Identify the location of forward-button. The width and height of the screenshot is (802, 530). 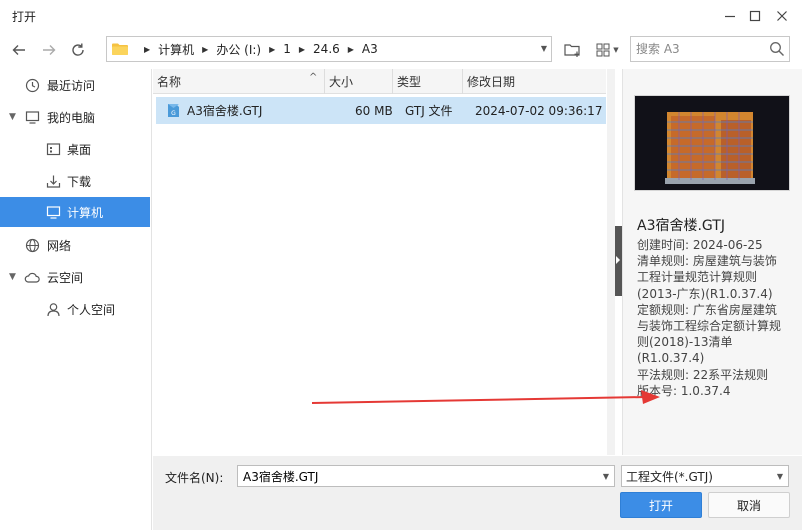
(49, 50).